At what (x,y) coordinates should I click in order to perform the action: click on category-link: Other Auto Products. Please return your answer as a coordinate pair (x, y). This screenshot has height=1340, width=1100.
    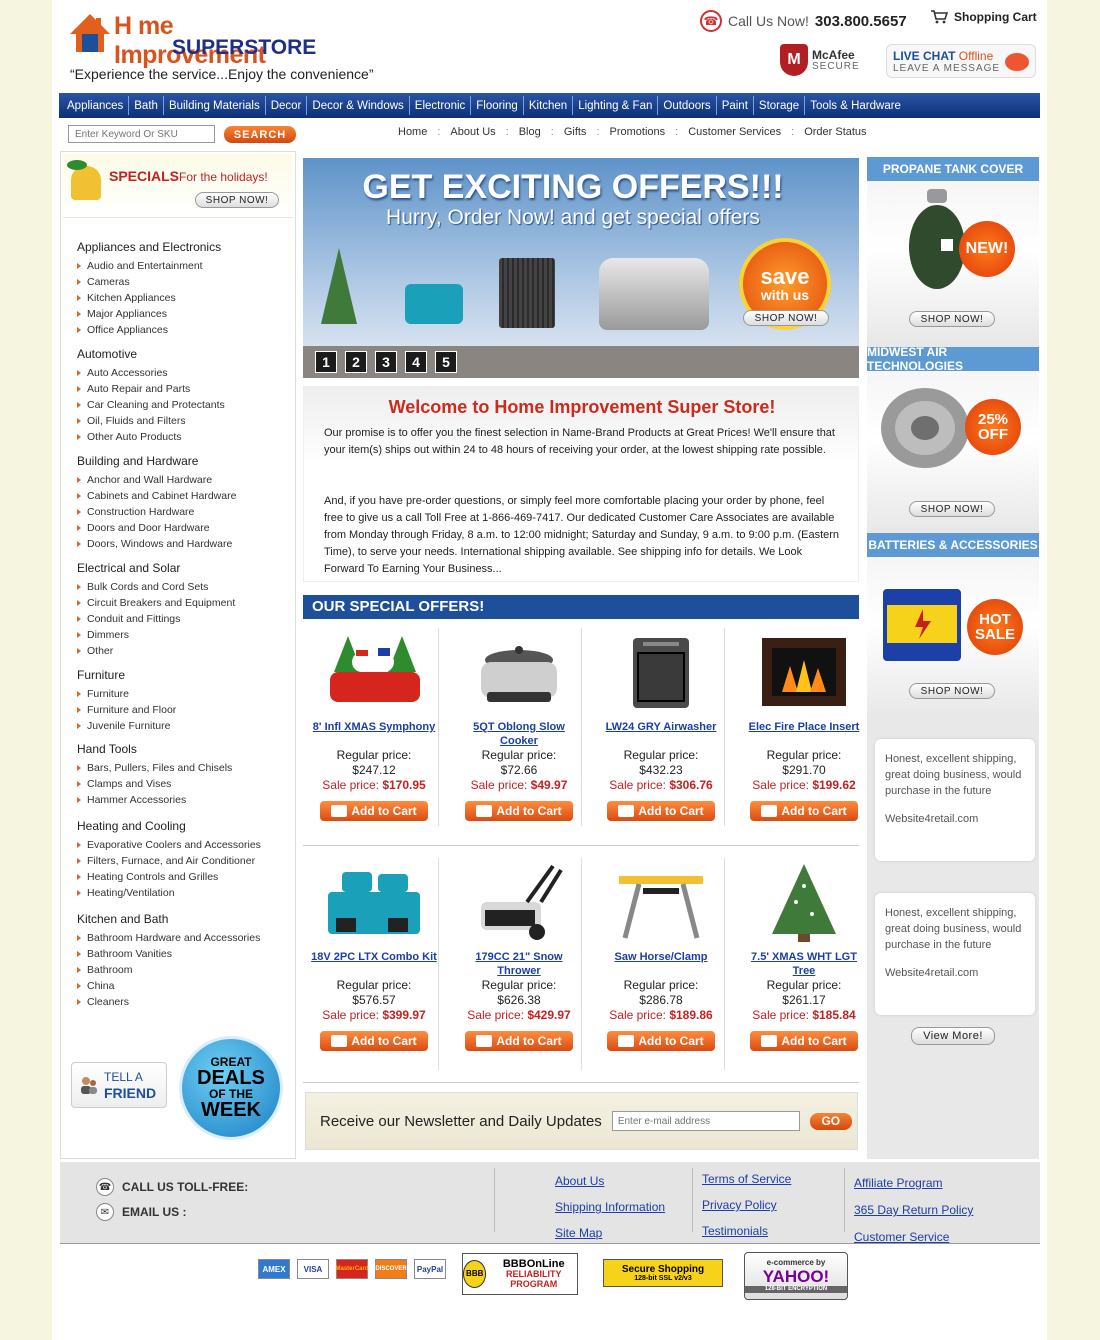
    Looking at the image, I should click on (184, 437).